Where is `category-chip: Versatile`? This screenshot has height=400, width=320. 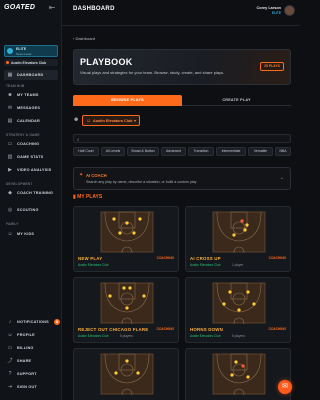 category-chip: Versatile is located at coordinates (260, 151).